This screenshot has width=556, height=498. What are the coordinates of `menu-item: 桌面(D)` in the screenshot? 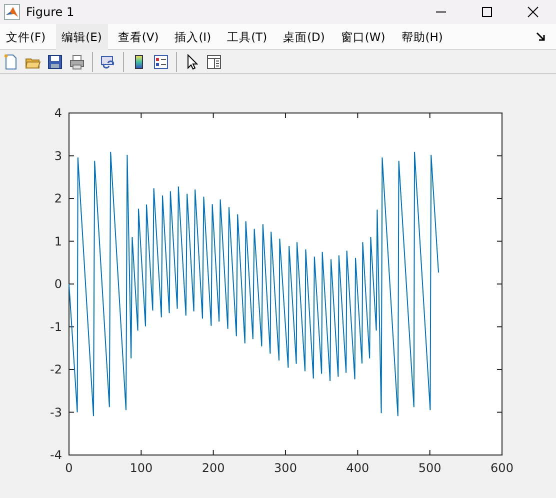 It's located at (304, 37).